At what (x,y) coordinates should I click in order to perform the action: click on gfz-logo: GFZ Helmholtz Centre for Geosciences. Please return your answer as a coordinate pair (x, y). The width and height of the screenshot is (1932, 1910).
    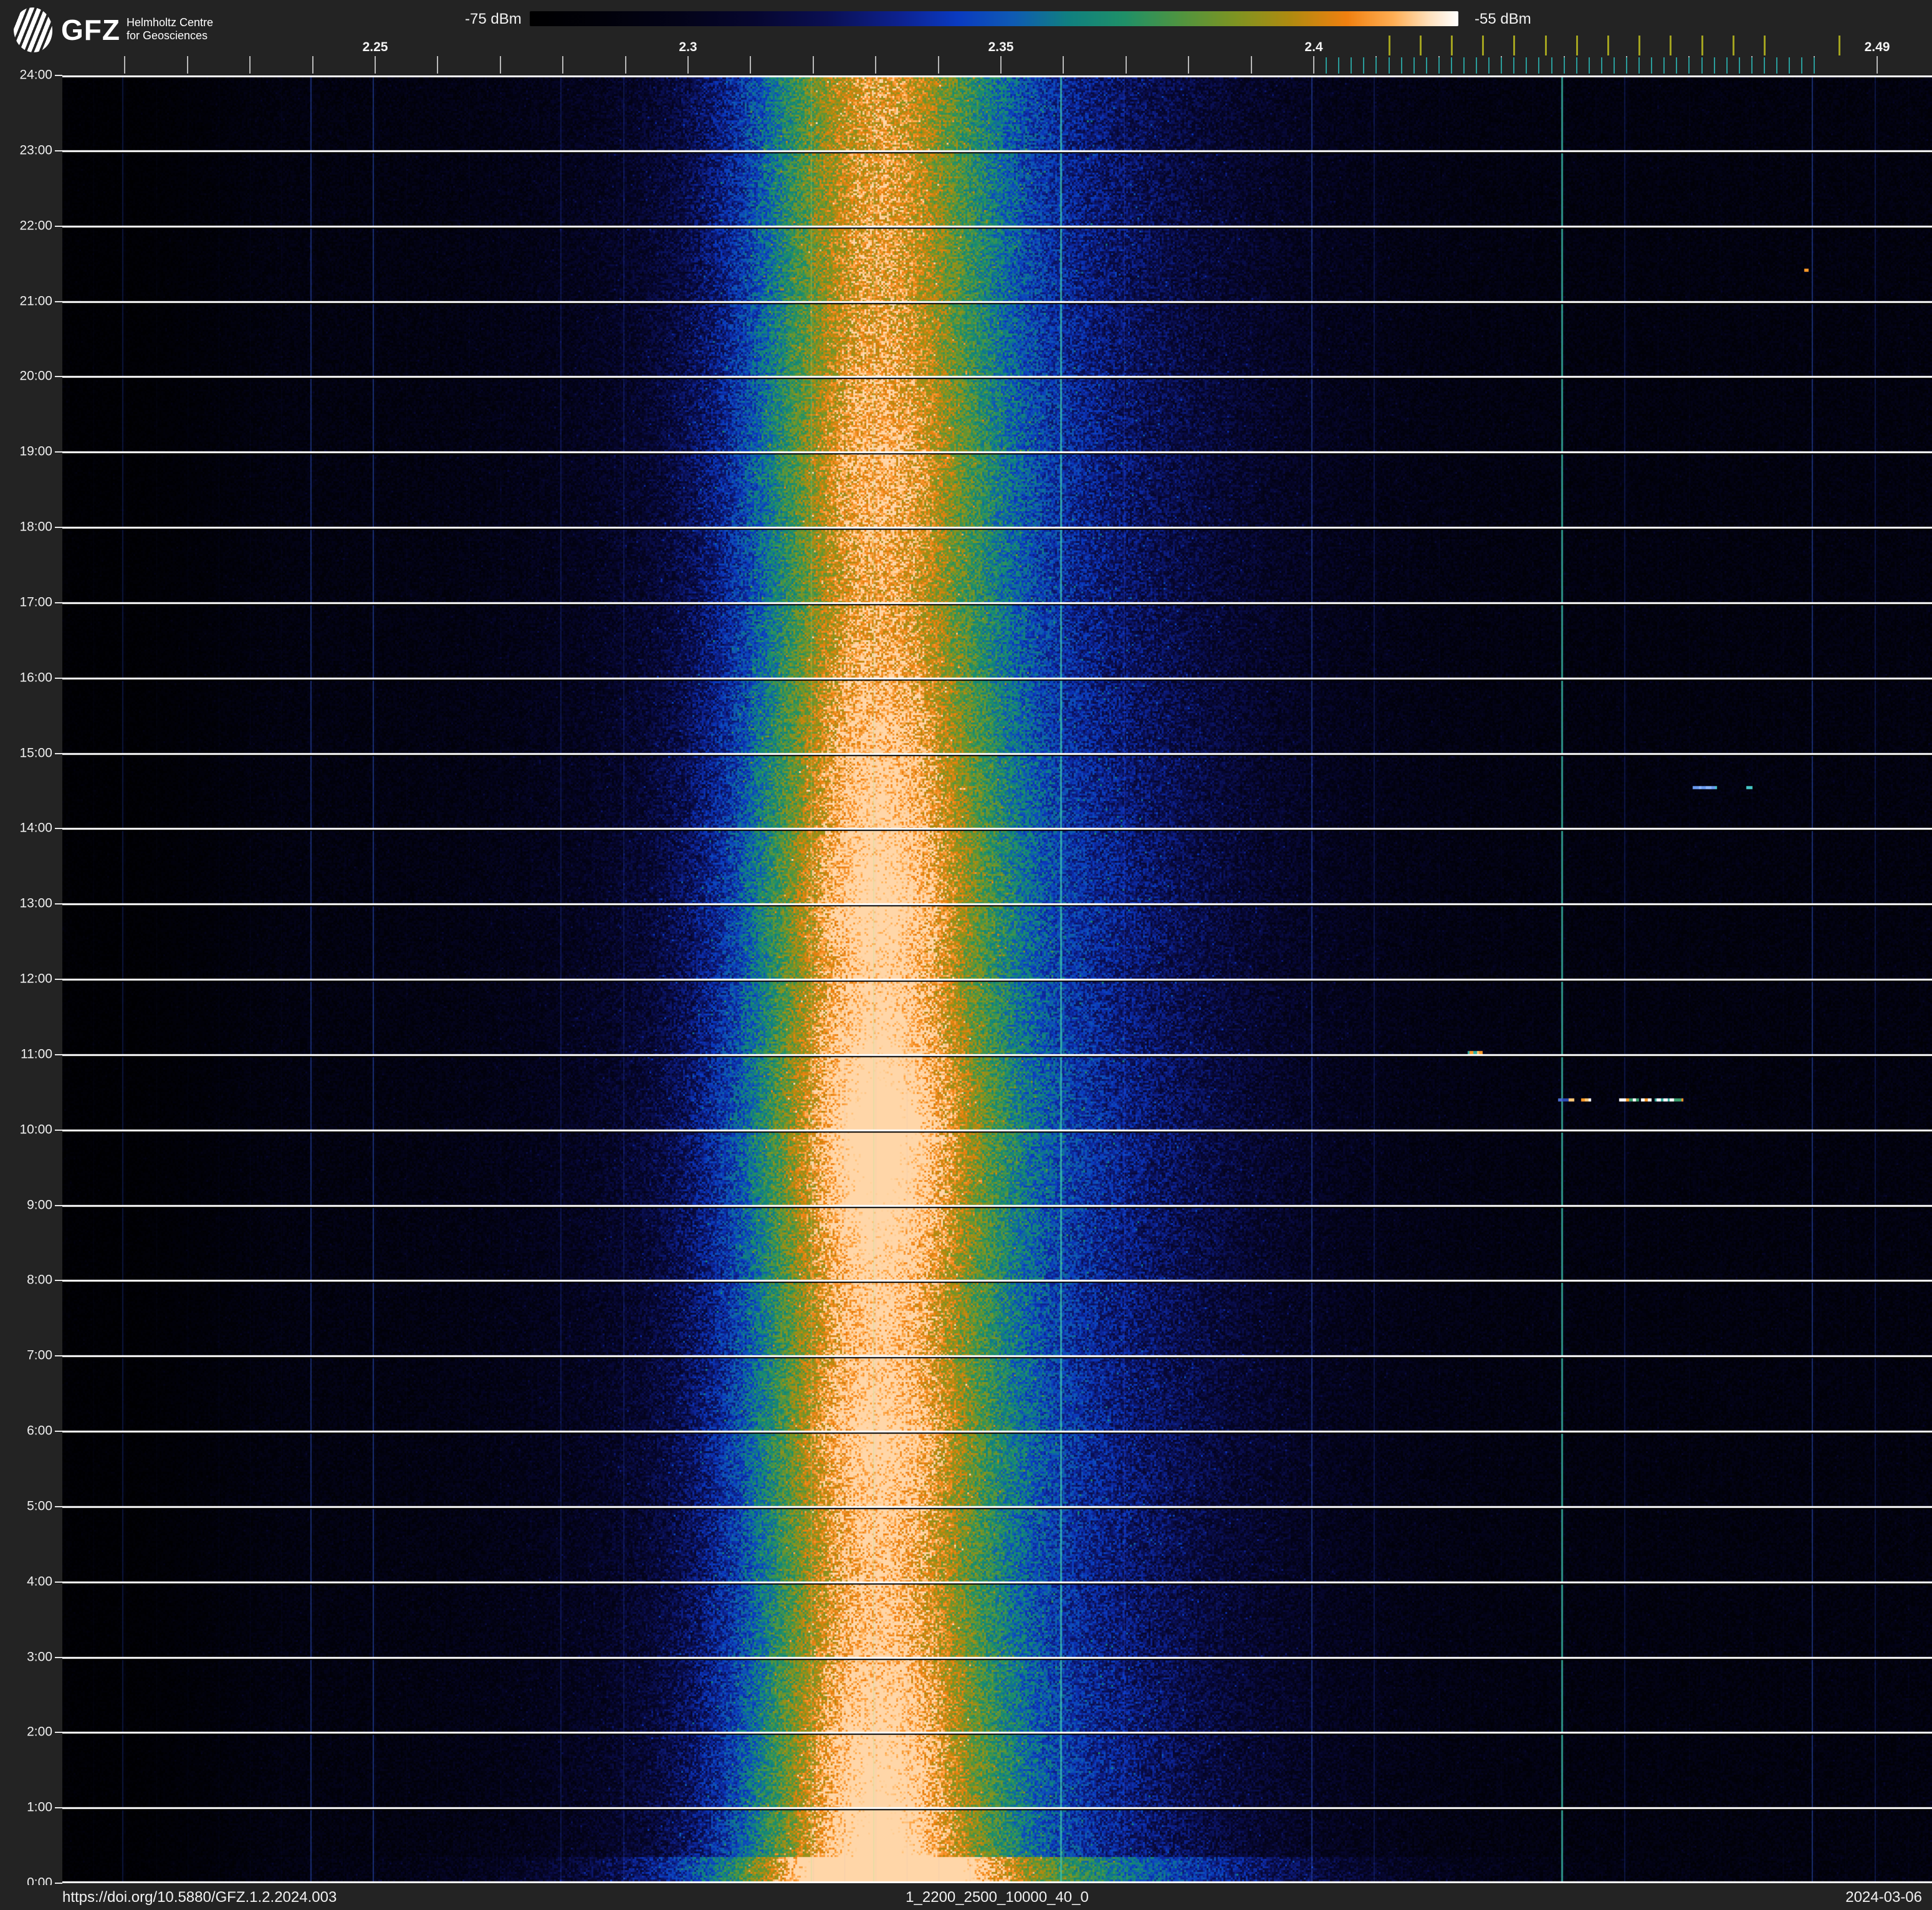
    Looking at the image, I should click on (112, 30).